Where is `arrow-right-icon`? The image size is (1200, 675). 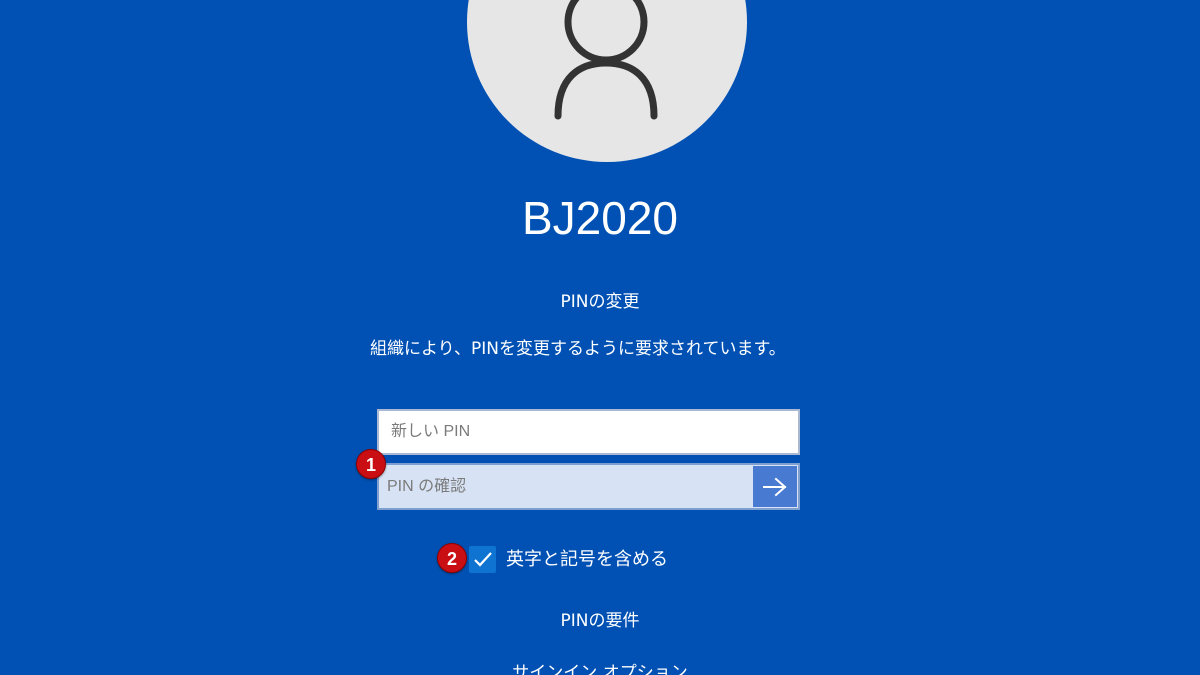 arrow-right-icon is located at coordinates (775, 486).